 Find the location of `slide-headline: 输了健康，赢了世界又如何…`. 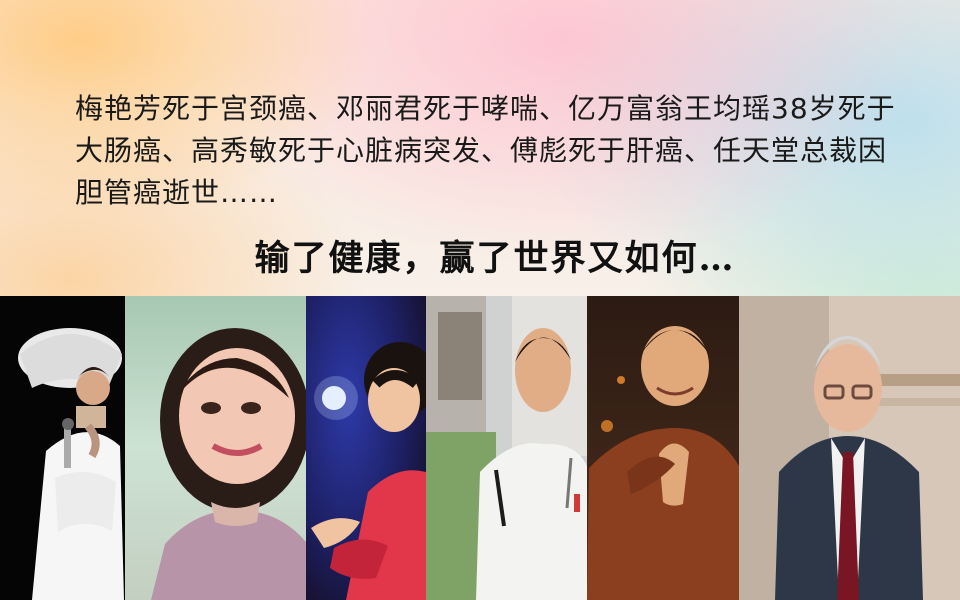

slide-headline: 输了健康，赢了世界又如何… is located at coordinates (495, 258).